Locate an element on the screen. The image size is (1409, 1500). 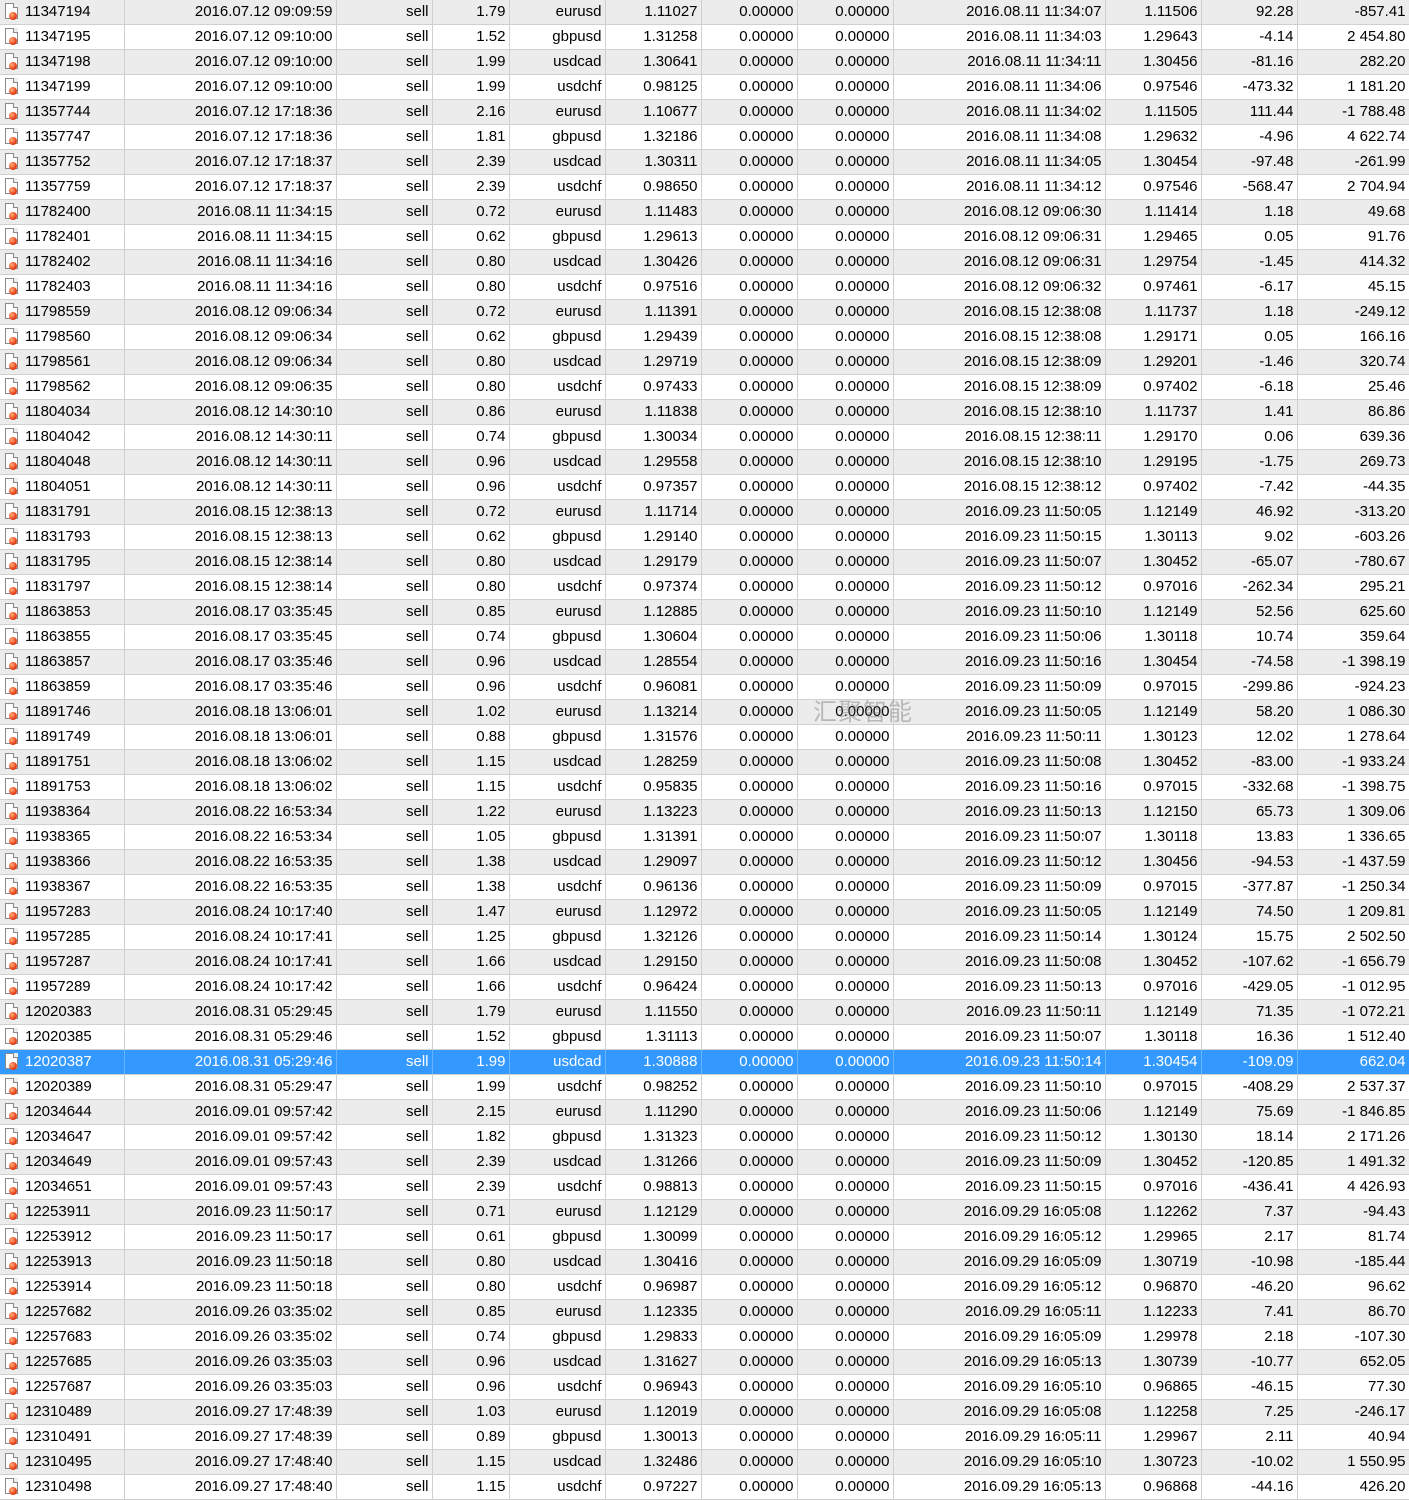
cell-profit: -603.26 is located at coordinates (1353, 537).